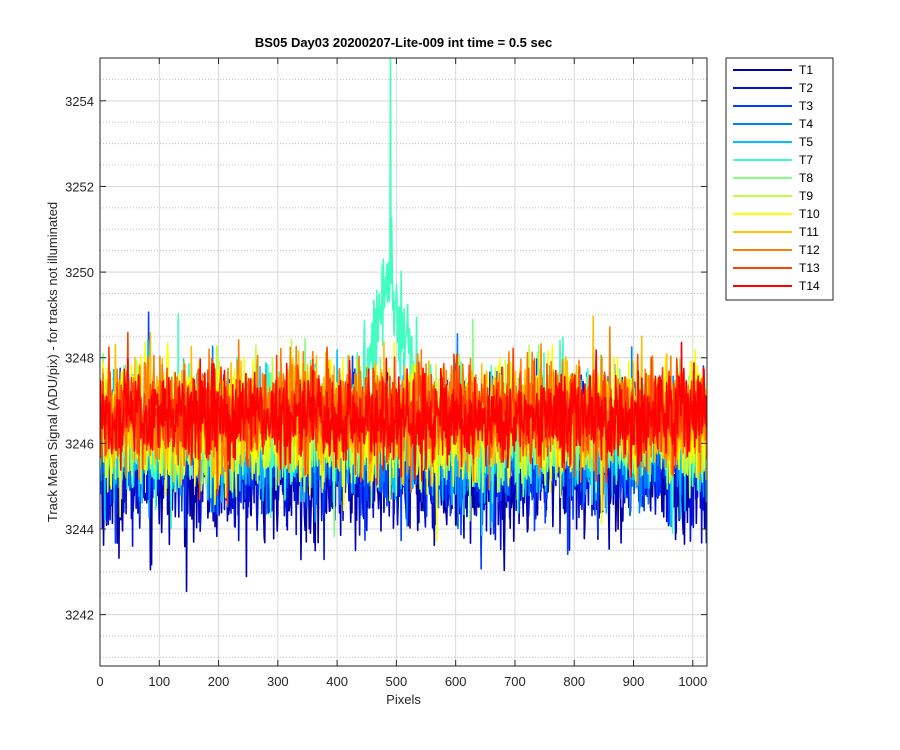 The image size is (900, 750). I want to click on x-tick-label: 600, so click(456, 681).